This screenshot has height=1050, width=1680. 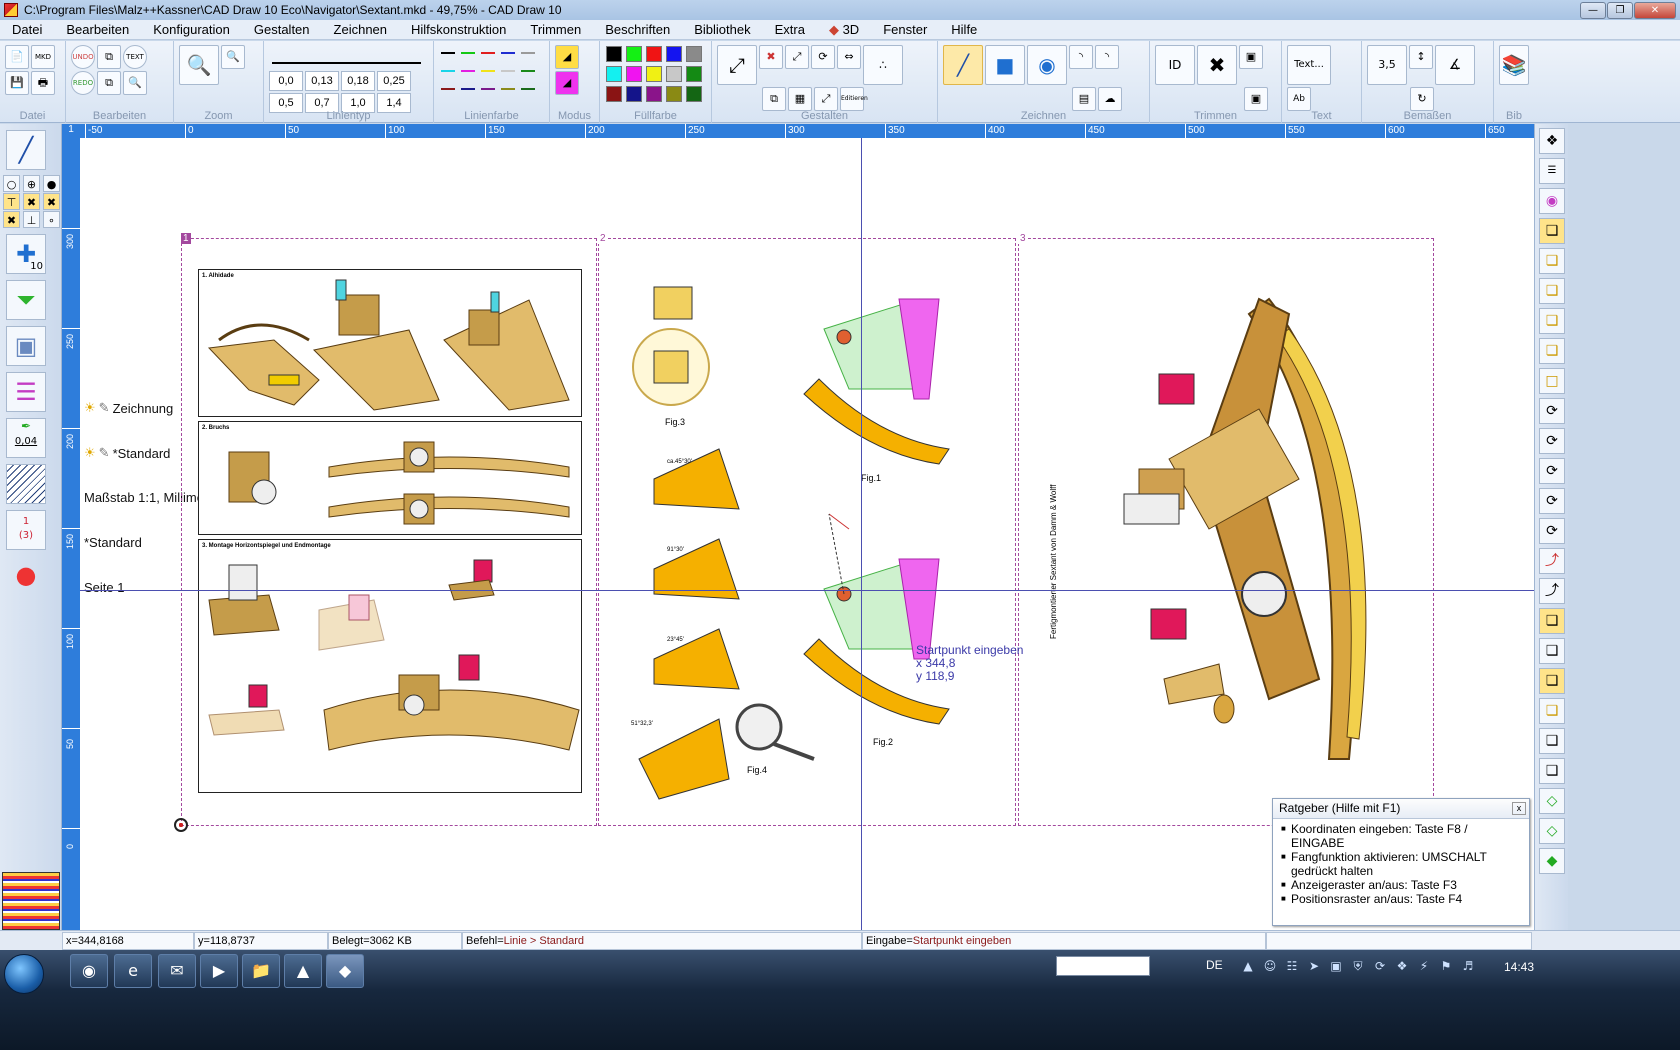 I want to click on linewidth-0-13: 0,13, so click(x=322, y=81).